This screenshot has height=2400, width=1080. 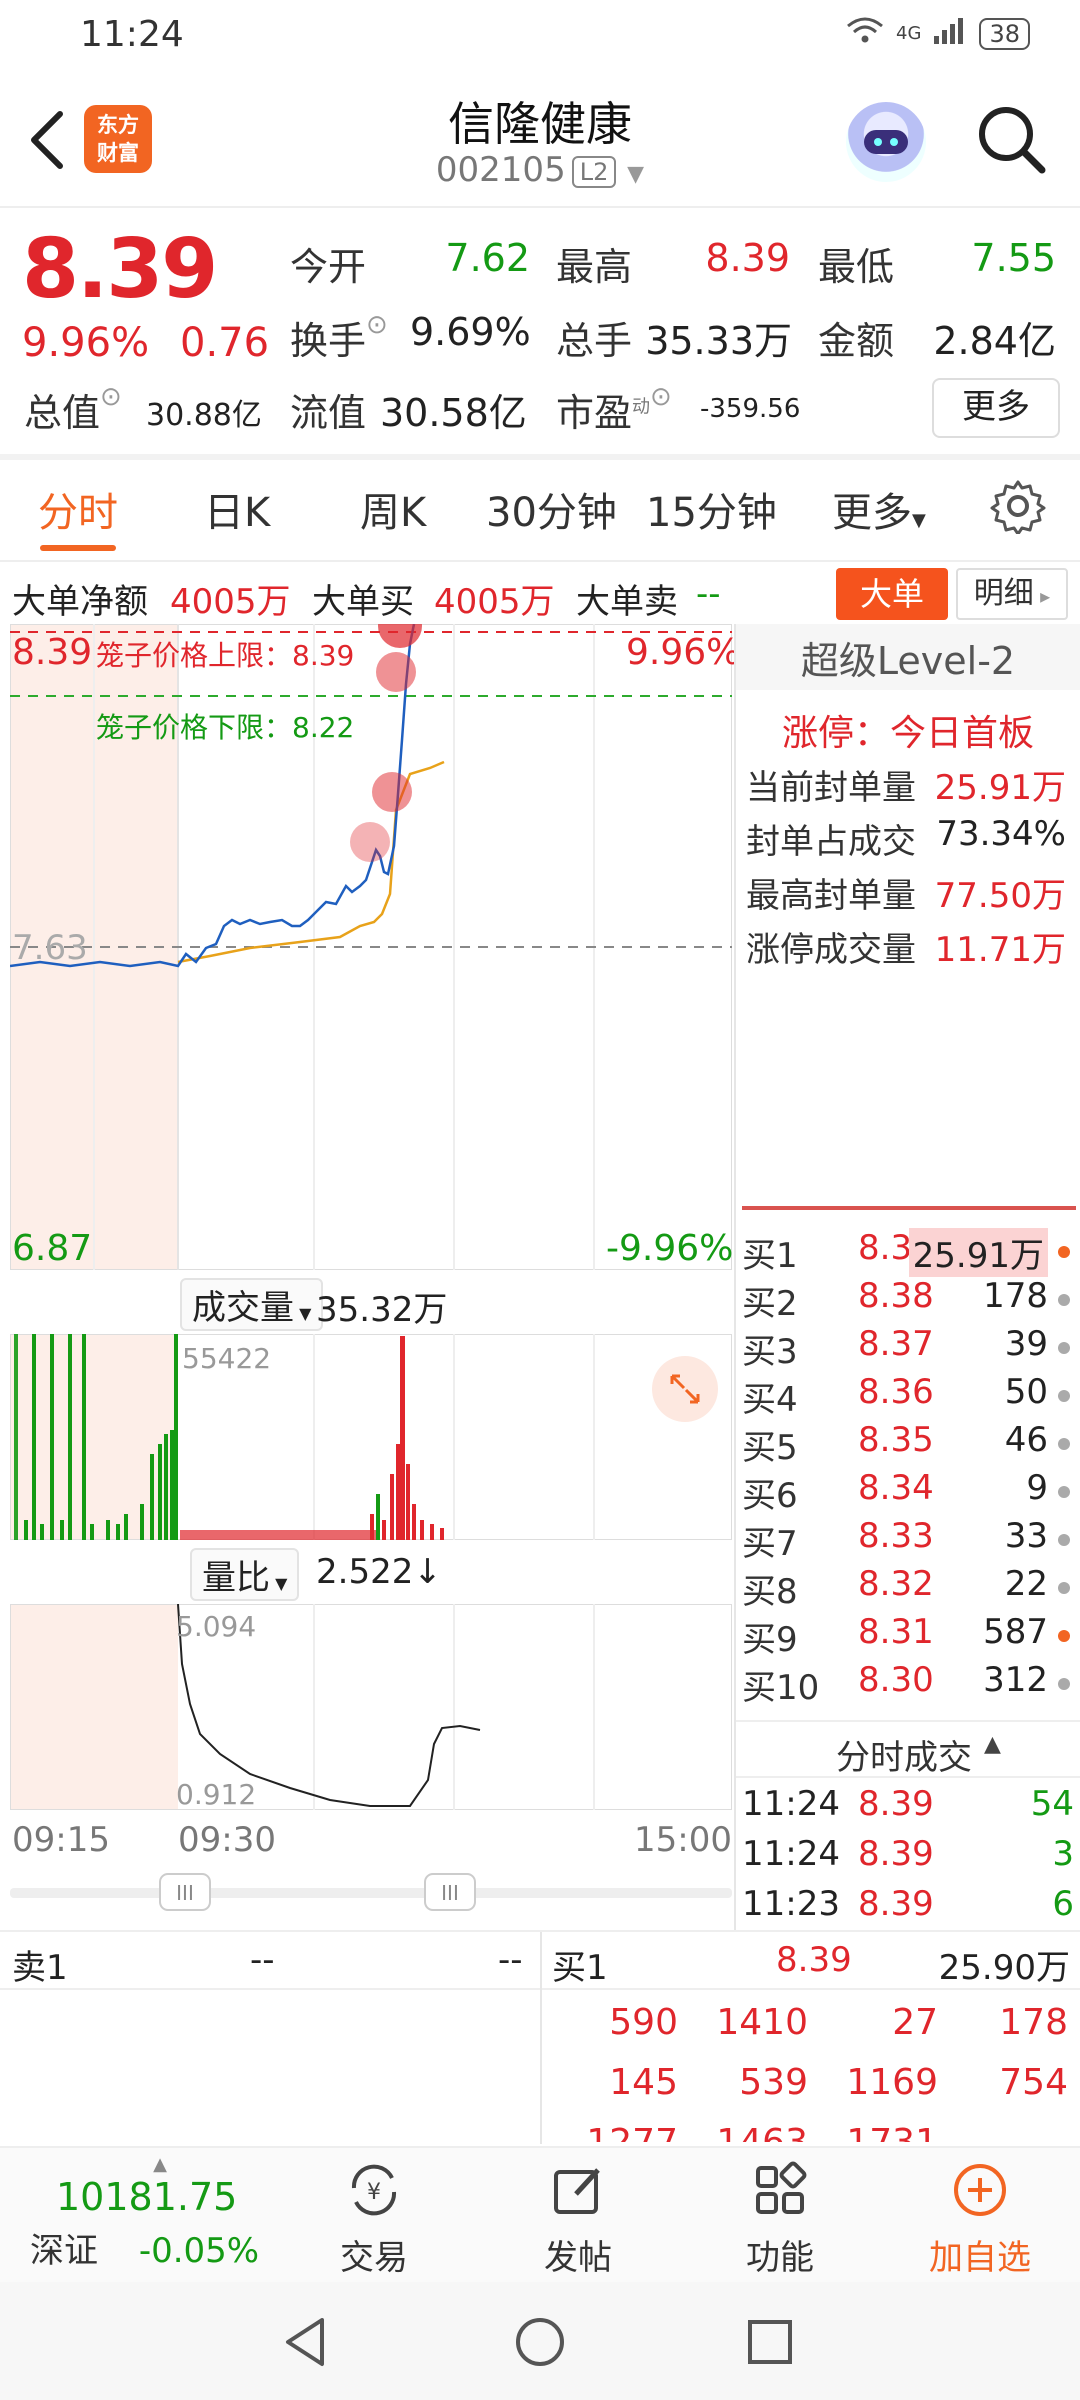 What do you see at coordinates (78, 509) in the screenshot?
I see `tab-intraday: 分时` at bounding box center [78, 509].